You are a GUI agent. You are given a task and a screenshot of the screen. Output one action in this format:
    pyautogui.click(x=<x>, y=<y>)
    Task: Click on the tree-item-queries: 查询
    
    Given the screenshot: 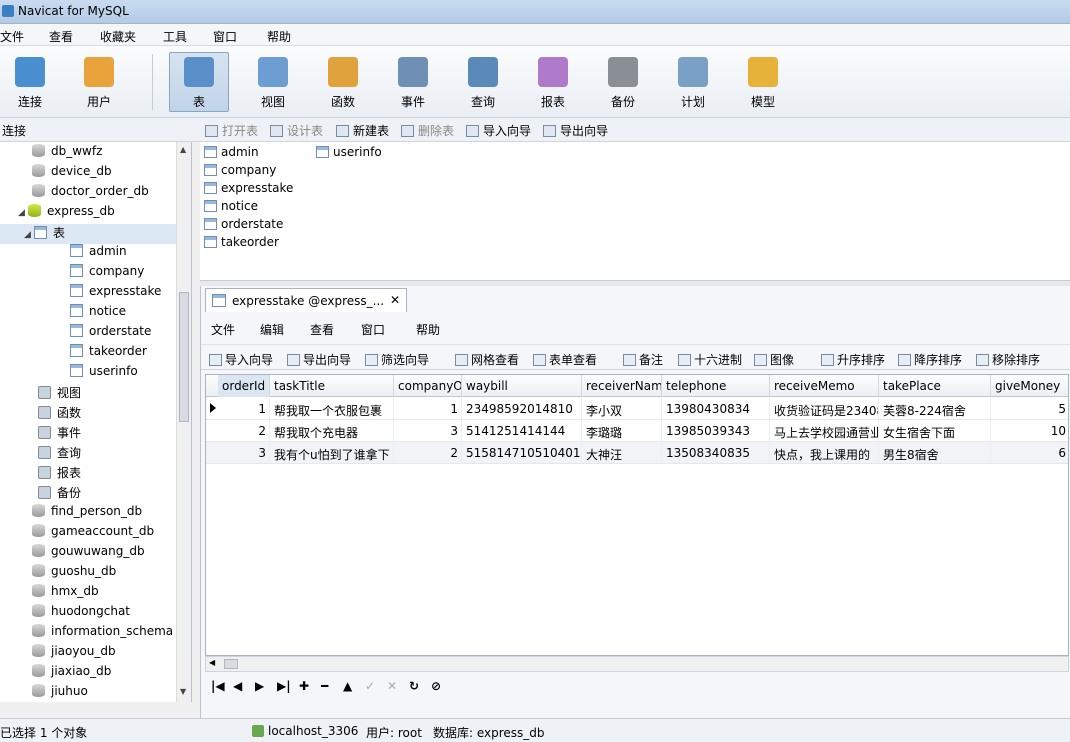 What is the action you would take?
    pyautogui.click(x=59, y=454)
    